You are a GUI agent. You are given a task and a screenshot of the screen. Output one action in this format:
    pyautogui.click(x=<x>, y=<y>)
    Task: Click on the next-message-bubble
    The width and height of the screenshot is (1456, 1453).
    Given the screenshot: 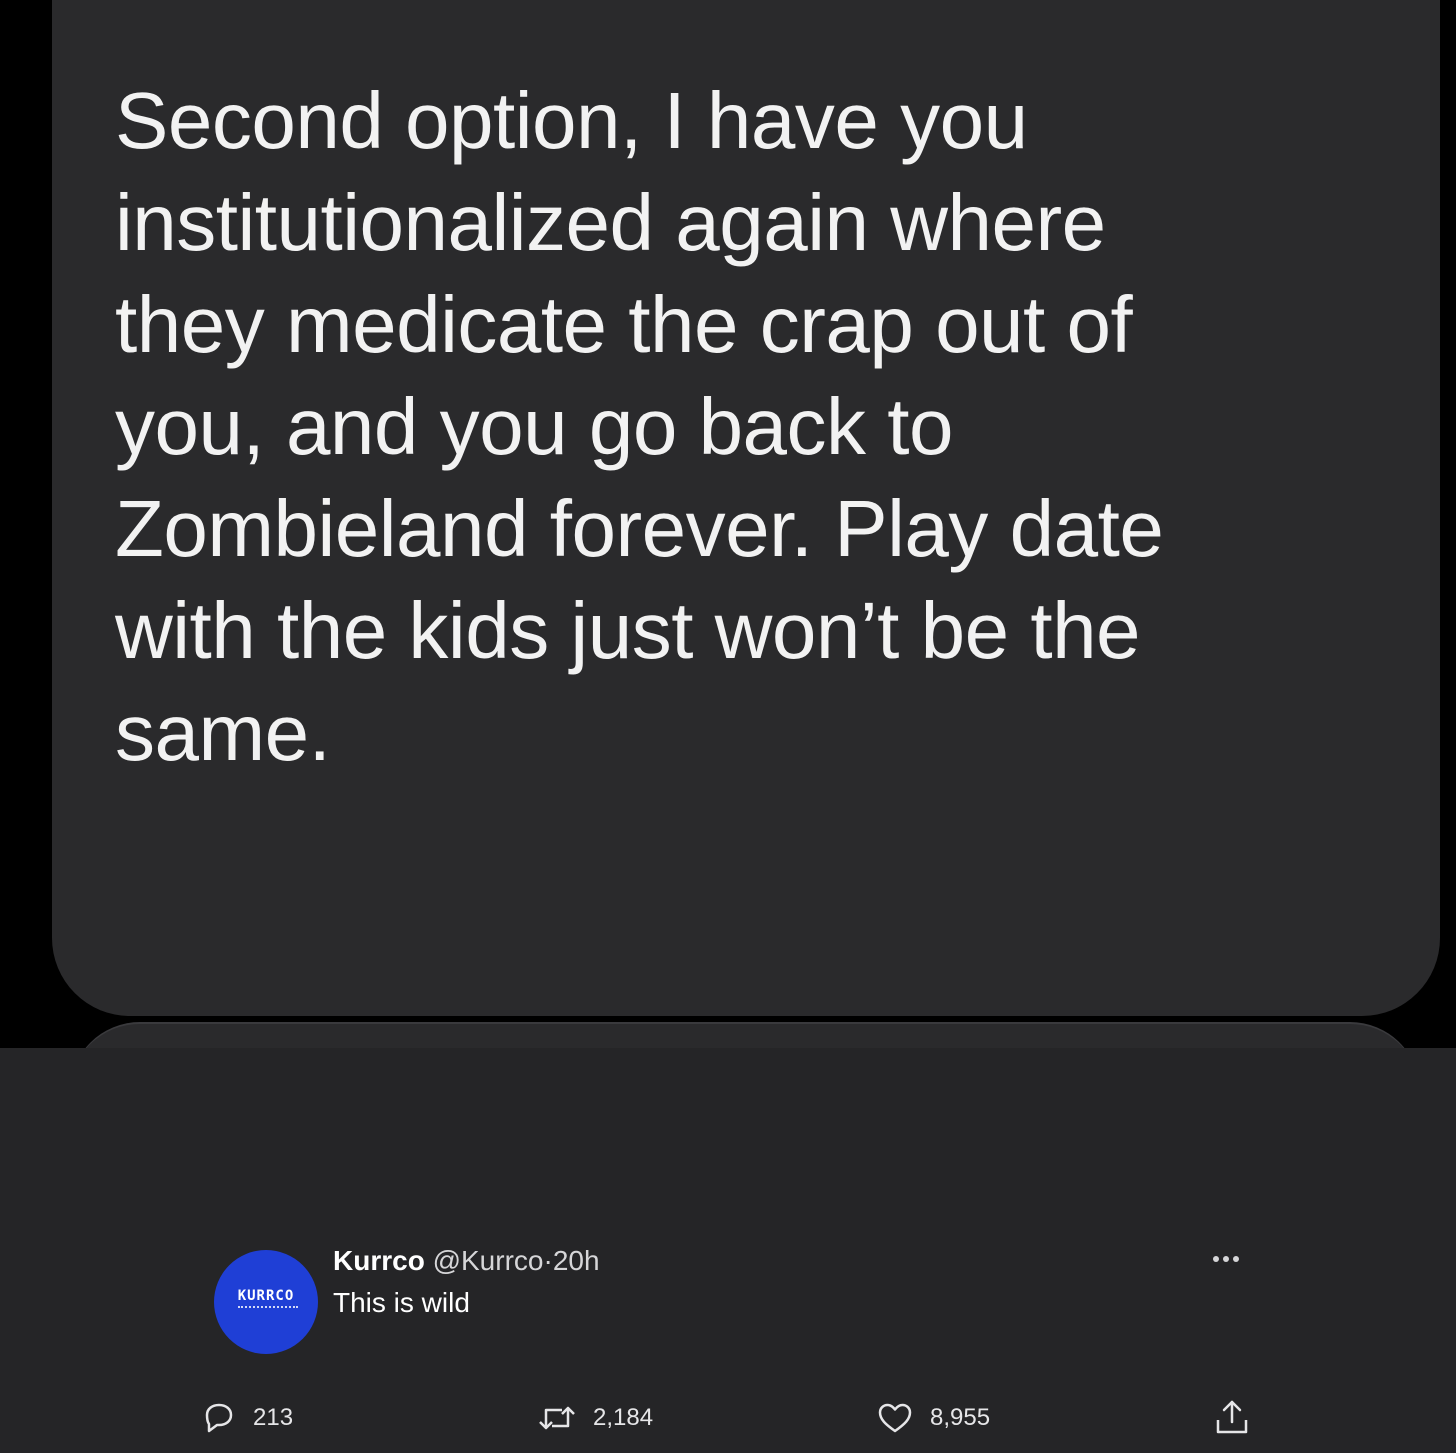 What is the action you would take?
    pyautogui.click(x=745, y=1035)
    